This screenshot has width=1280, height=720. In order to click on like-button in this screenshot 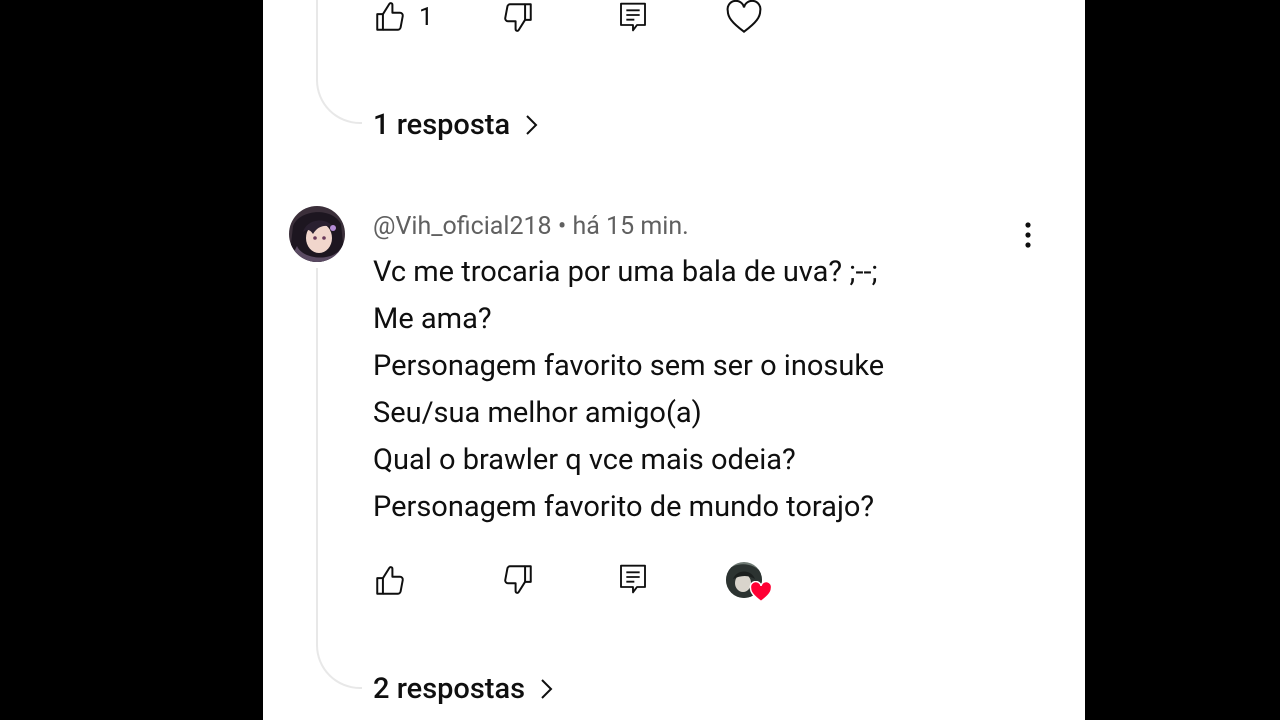, I will do `click(390, 581)`.